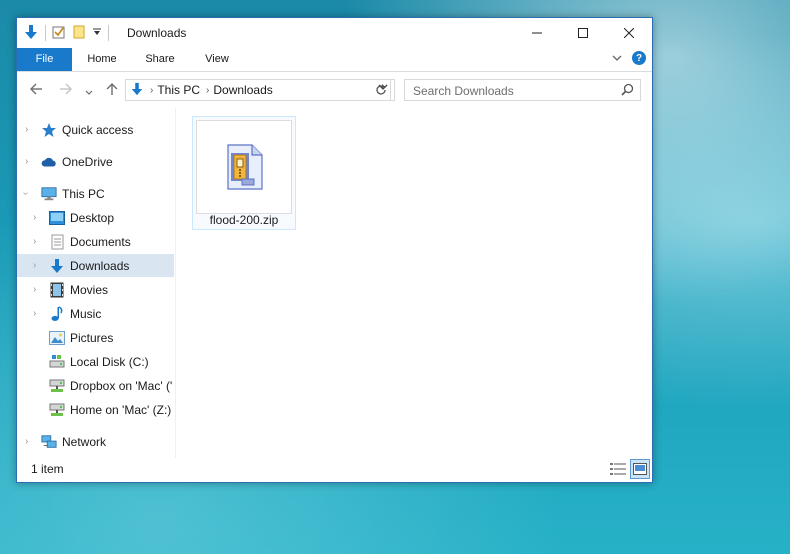 The height and width of the screenshot is (554, 790). I want to click on minimize-button, so click(537, 33).